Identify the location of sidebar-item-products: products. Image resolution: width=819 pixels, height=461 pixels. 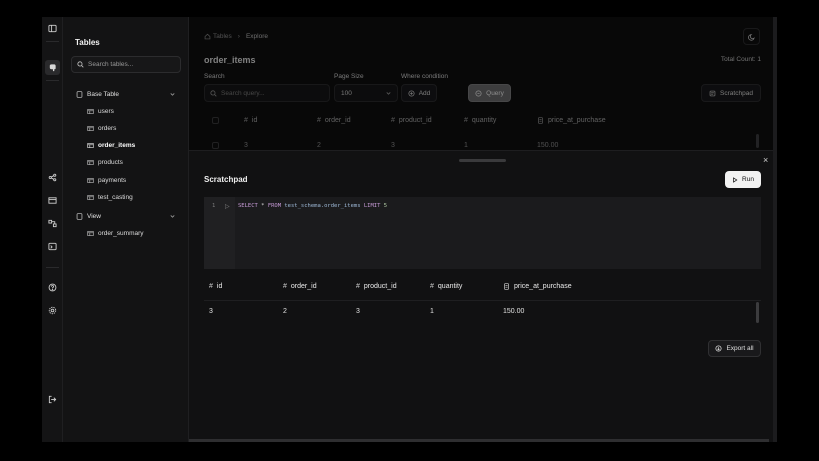
(133, 162).